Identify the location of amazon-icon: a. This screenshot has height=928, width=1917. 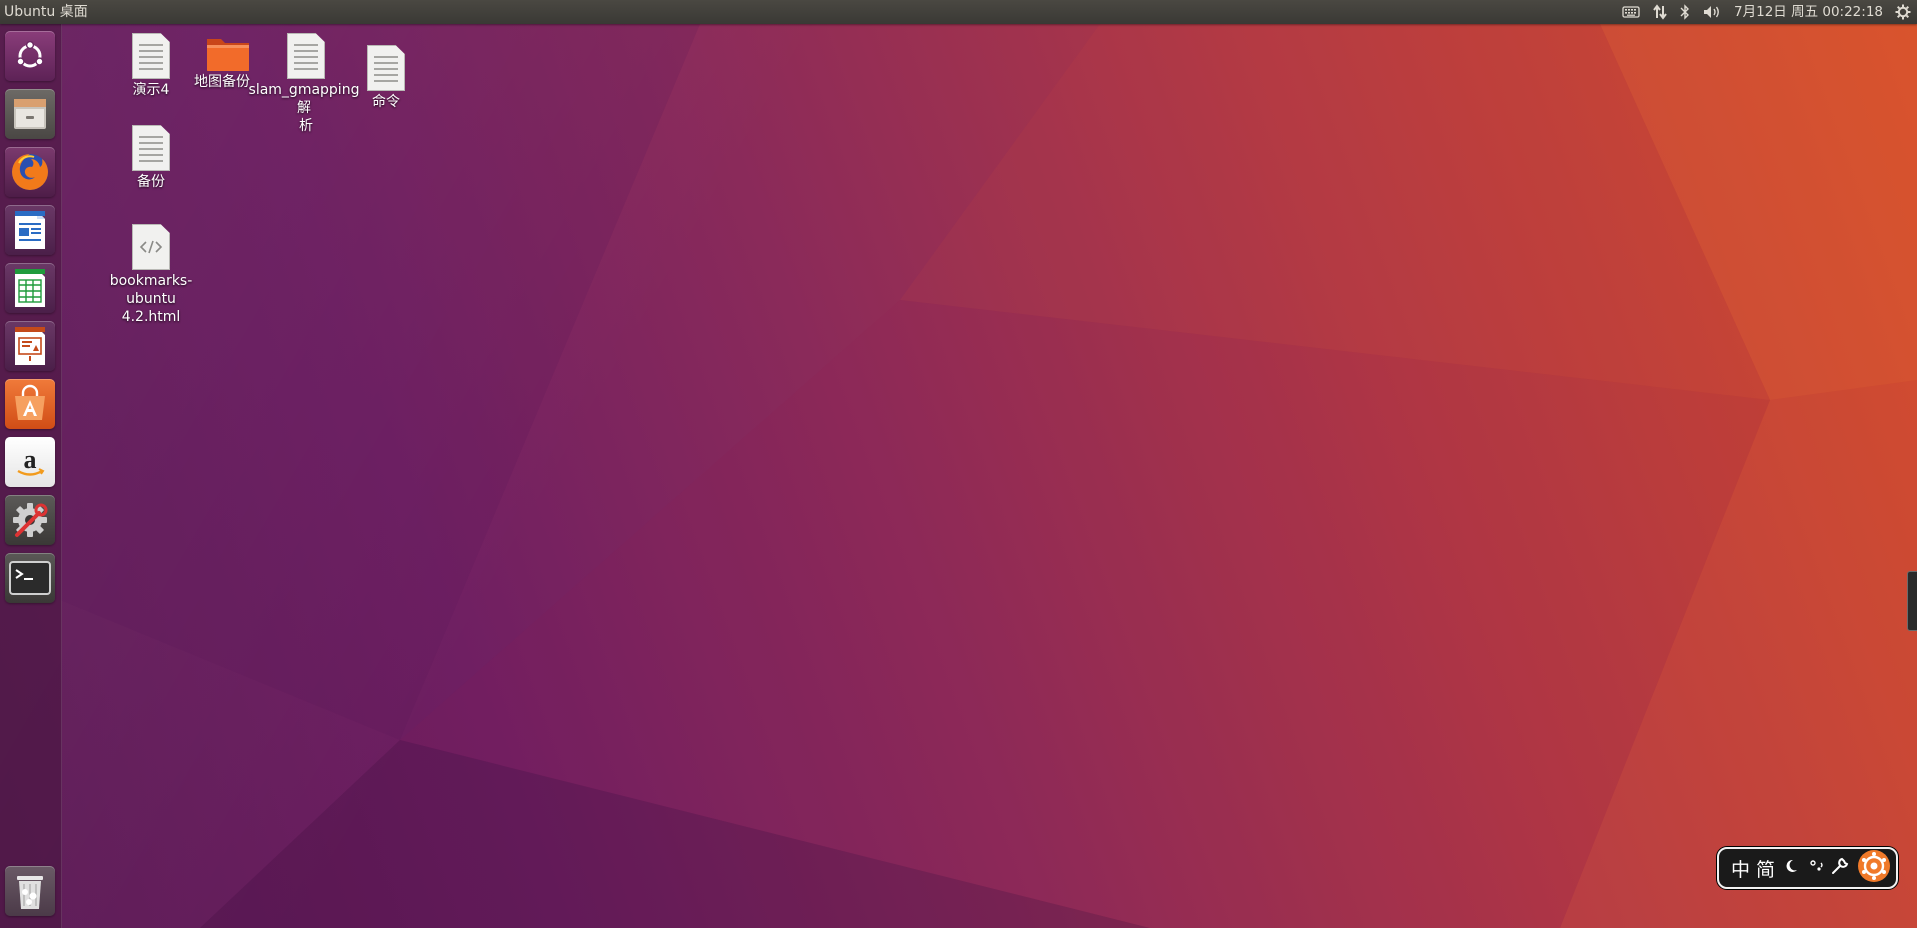
(31, 460).